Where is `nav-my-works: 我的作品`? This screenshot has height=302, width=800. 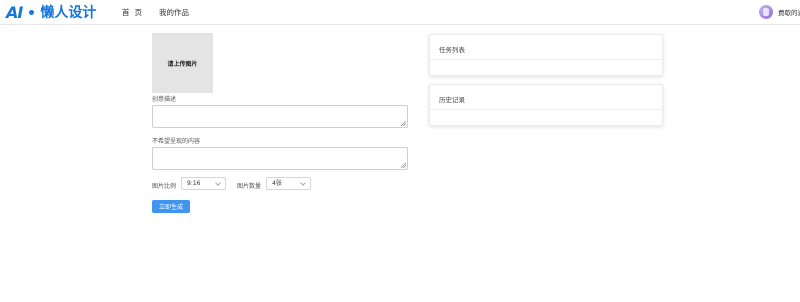
nav-my-works: 我的作品 is located at coordinates (174, 12).